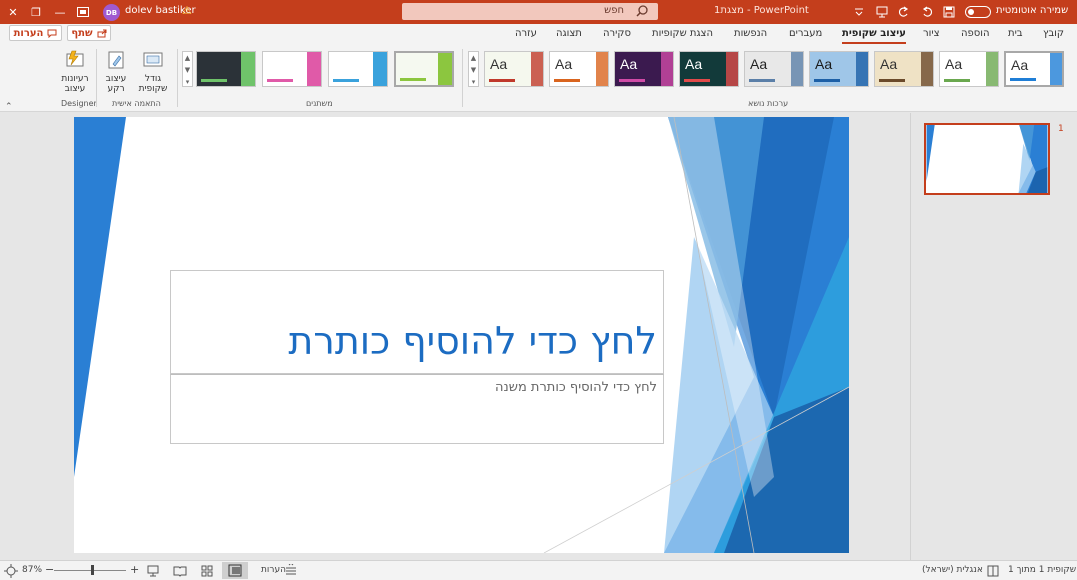 This screenshot has width=1077, height=580. Describe the element at coordinates (617, 33) in the screenshot. I see `tab-review: סקירה` at that location.